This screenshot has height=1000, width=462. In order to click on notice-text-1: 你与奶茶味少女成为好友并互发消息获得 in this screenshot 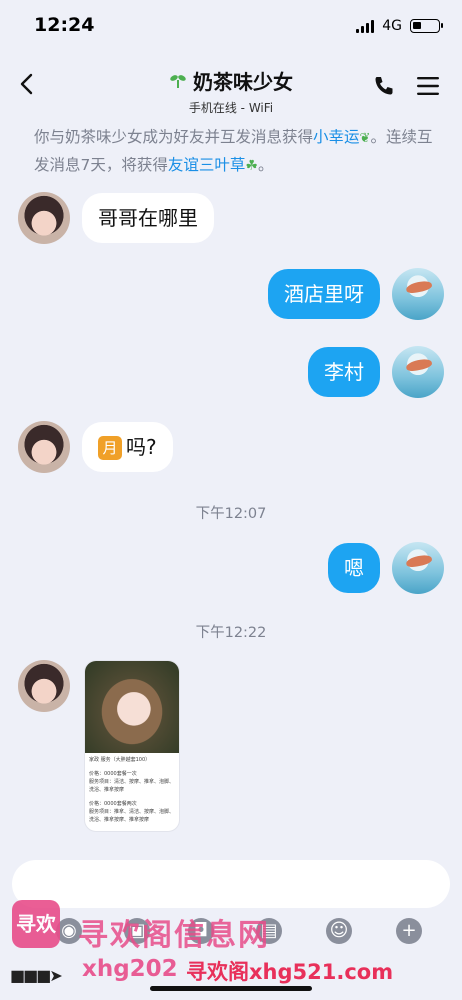, I will do `click(174, 137)`.